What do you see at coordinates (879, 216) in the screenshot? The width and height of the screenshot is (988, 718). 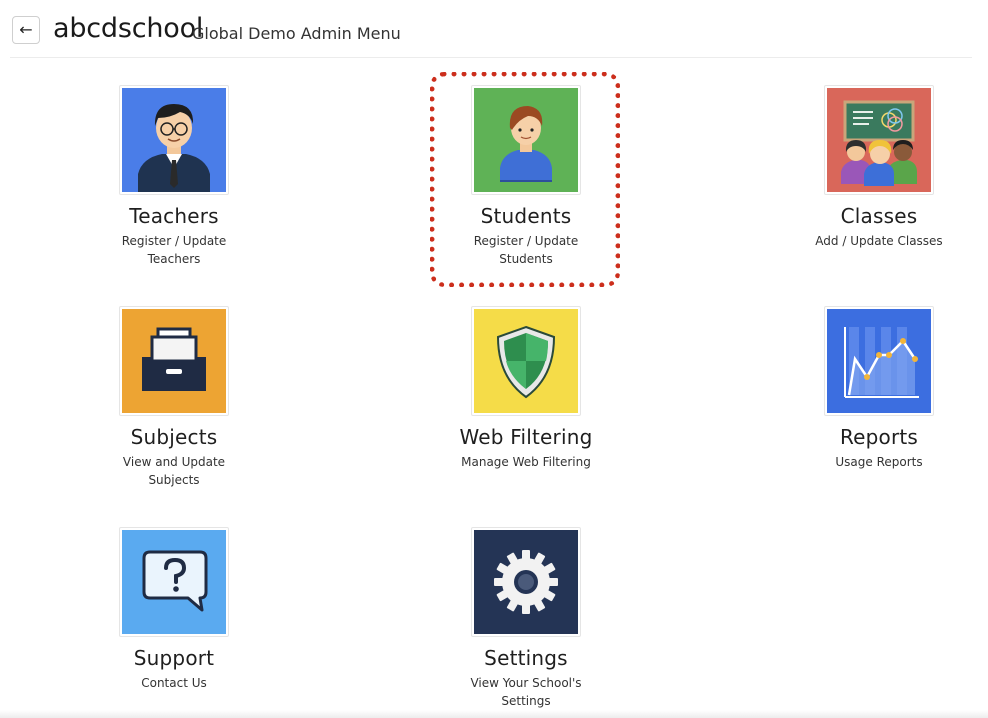 I see `tile-title: Classes` at bounding box center [879, 216].